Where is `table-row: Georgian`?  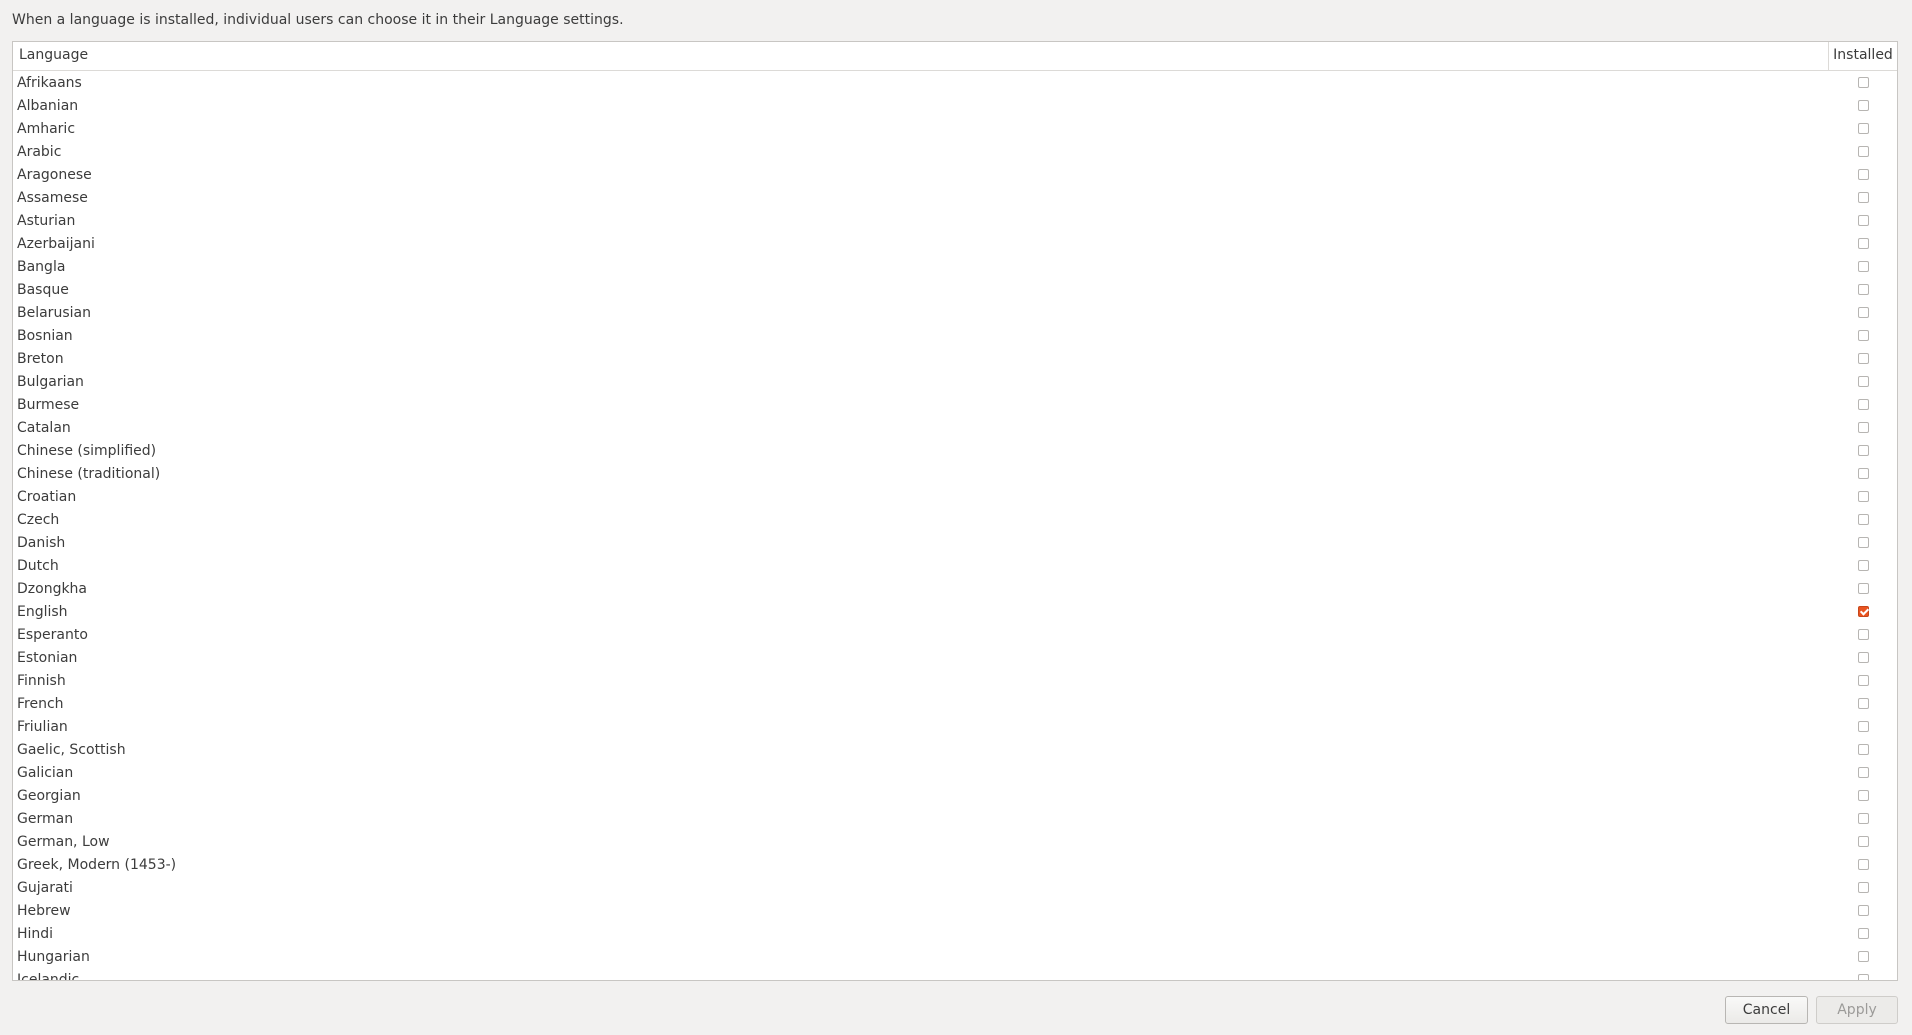
table-row: Georgian is located at coordinates (955, 795).